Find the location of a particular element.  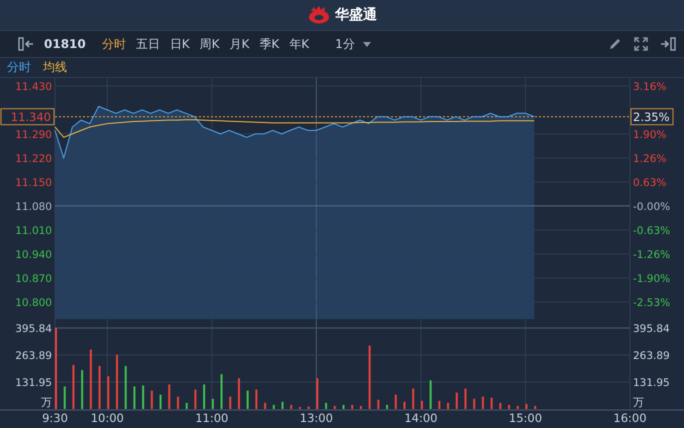

pencil-icon is located at coordinates (615, 44).